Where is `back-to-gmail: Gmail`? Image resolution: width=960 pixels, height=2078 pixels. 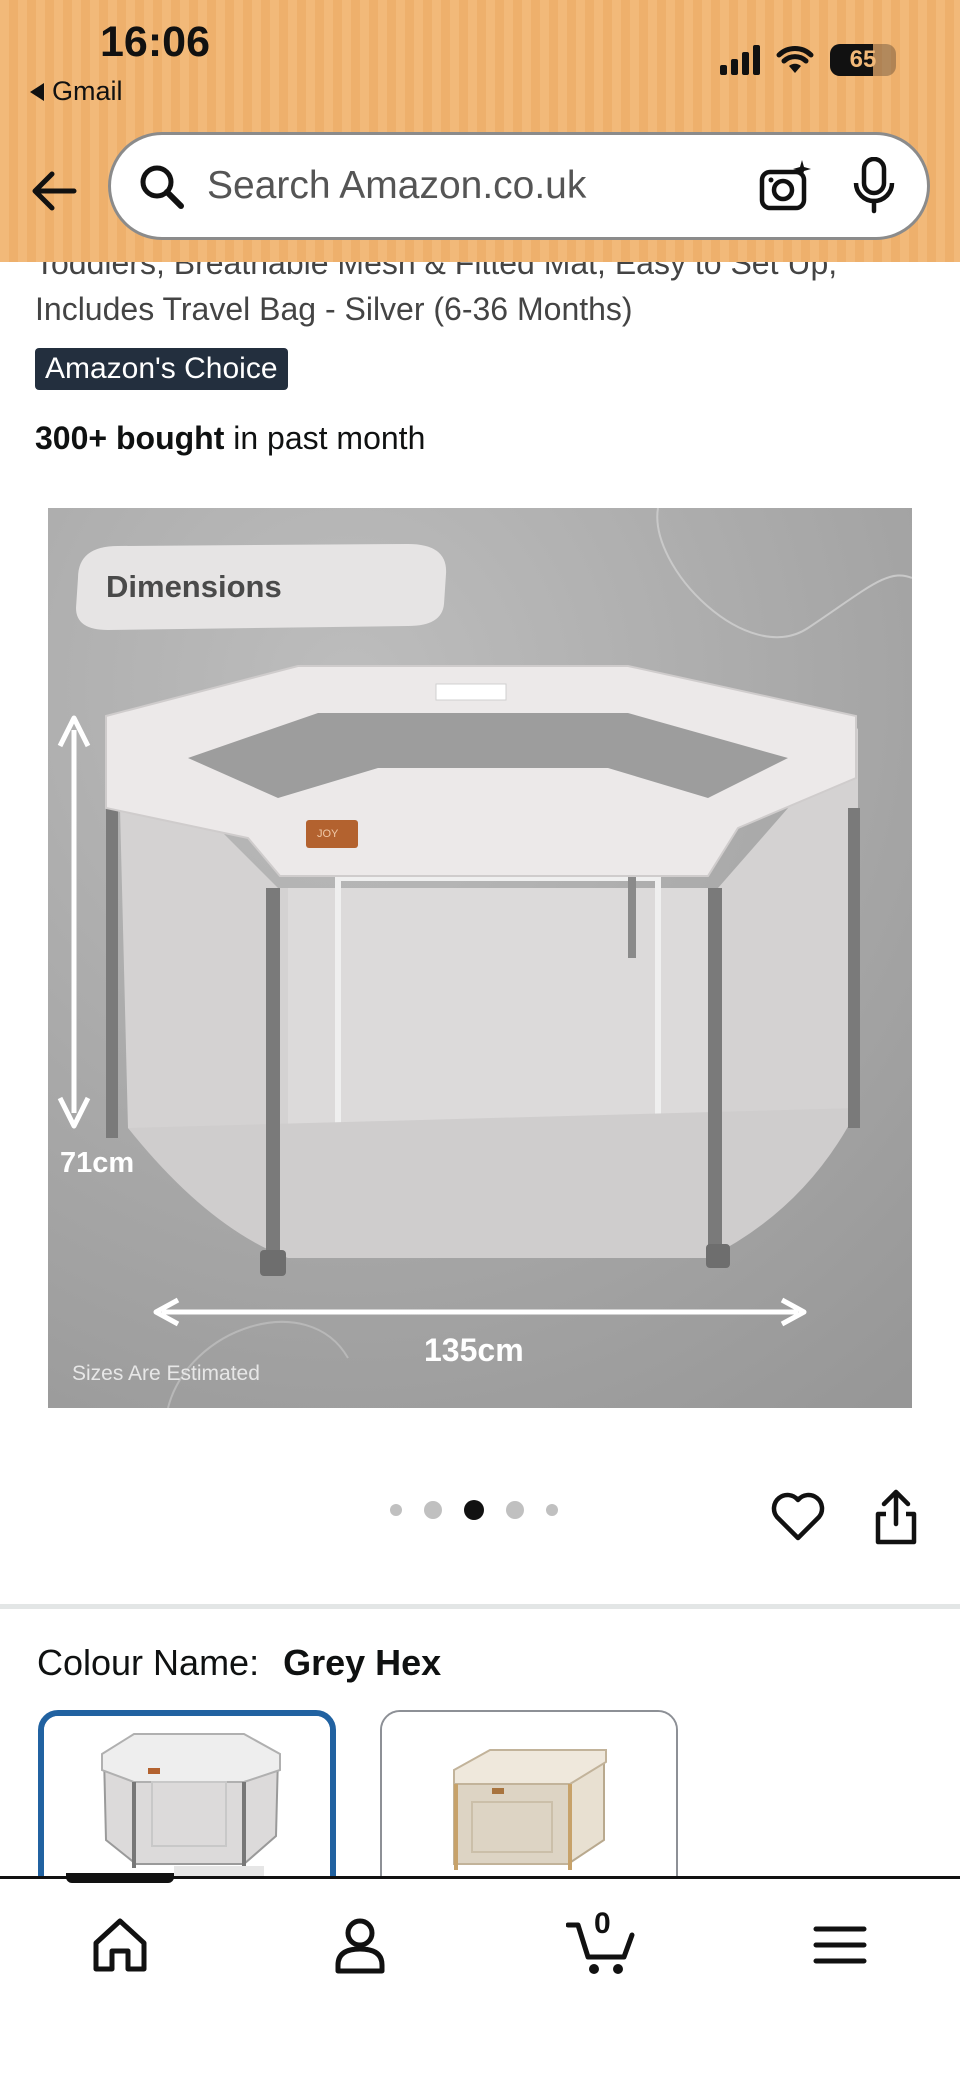
back-to-gmail: Gmail is located at coordinates (76, 91).